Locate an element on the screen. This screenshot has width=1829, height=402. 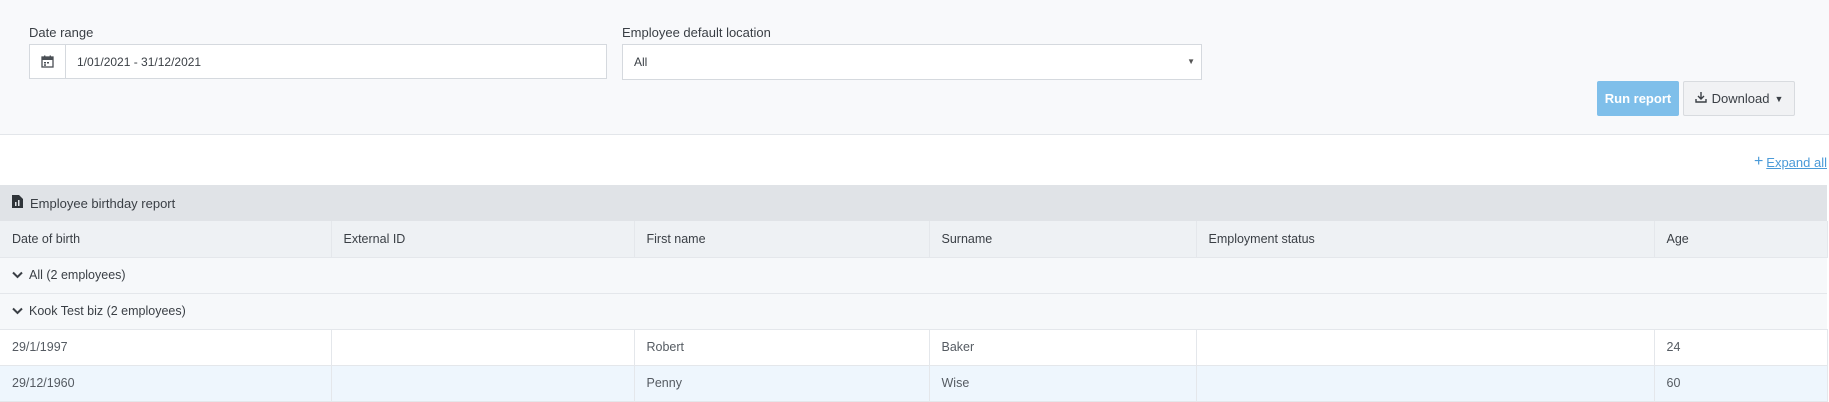
group-label: All (2 employees) is located at coordinates (77, 275).